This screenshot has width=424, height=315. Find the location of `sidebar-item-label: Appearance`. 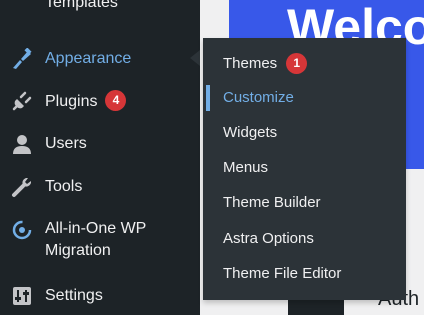

sidebar-item-label: Appearance is located at coordinates (88, 58).